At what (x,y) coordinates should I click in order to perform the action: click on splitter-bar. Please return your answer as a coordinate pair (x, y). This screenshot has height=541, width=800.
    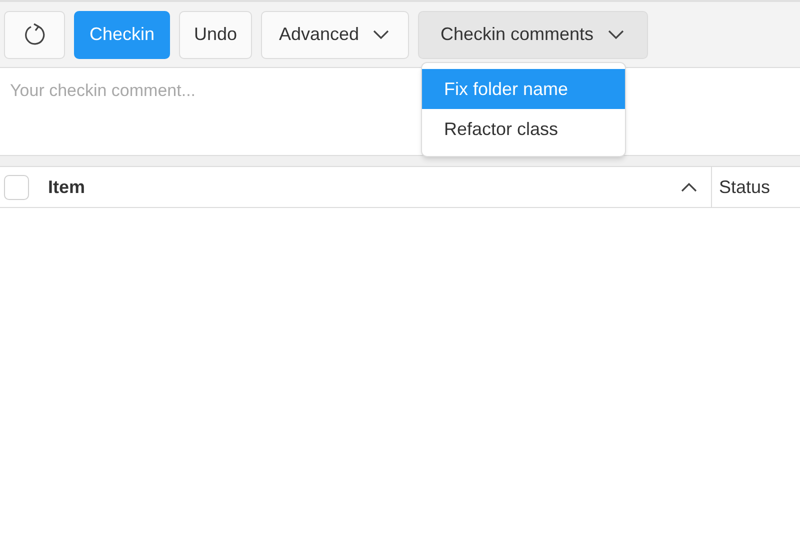
    Looking at the image, I should click on (400, 161).